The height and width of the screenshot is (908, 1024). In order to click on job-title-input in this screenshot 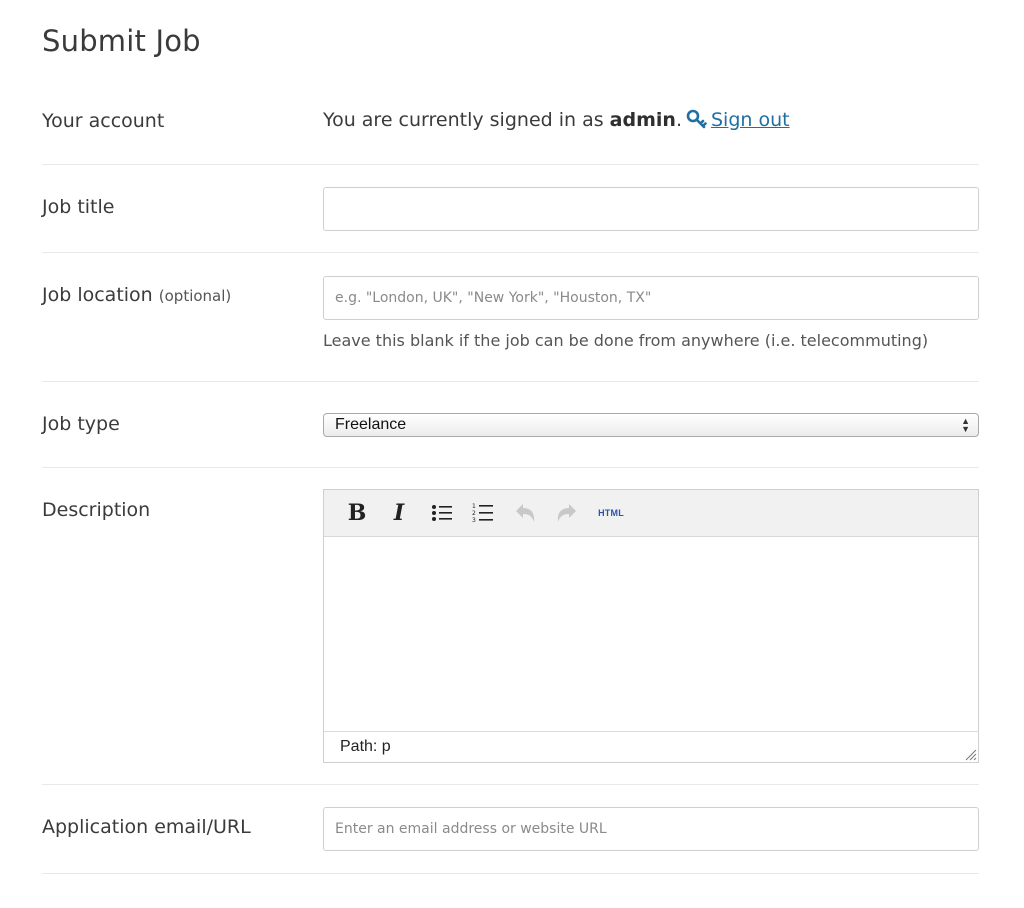, I will do `click(651, 209)`.